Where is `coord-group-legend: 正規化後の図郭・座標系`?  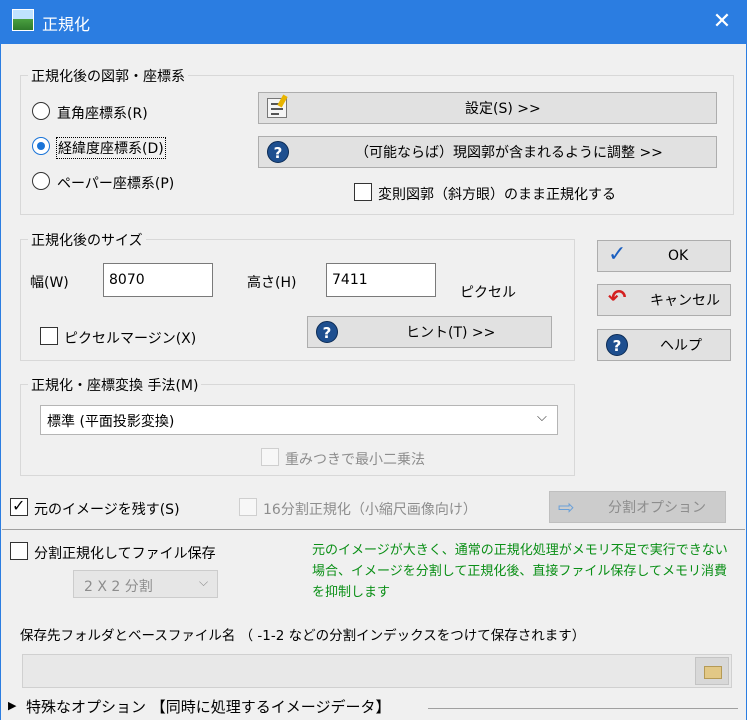 coord-group-legend: 正規化後の図郭・座標系 is located at coordinates (108, 76).